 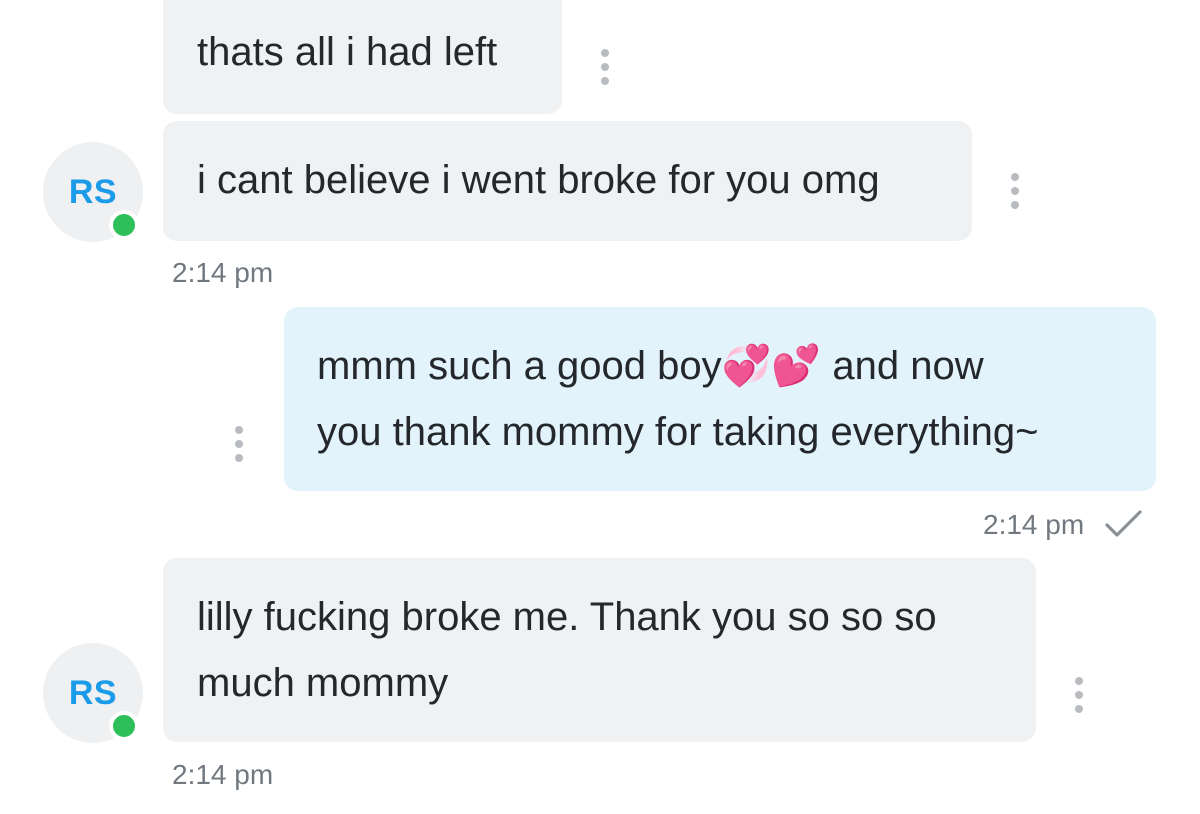 I want to click on message-text: i cant believe i went broke for you omg, so click(x=538, y=180).